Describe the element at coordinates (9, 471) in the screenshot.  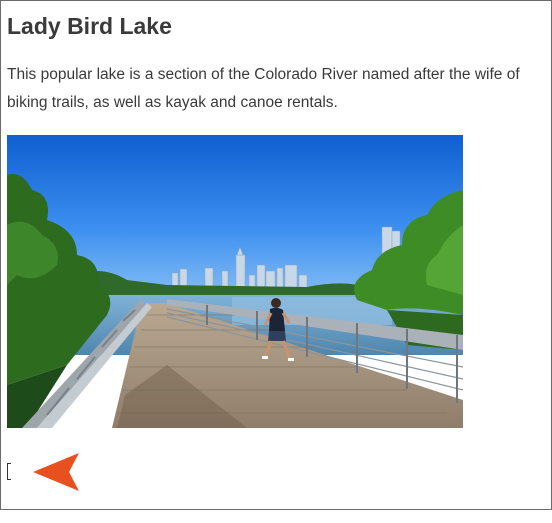
I see `text-cursor-caret` at that location.